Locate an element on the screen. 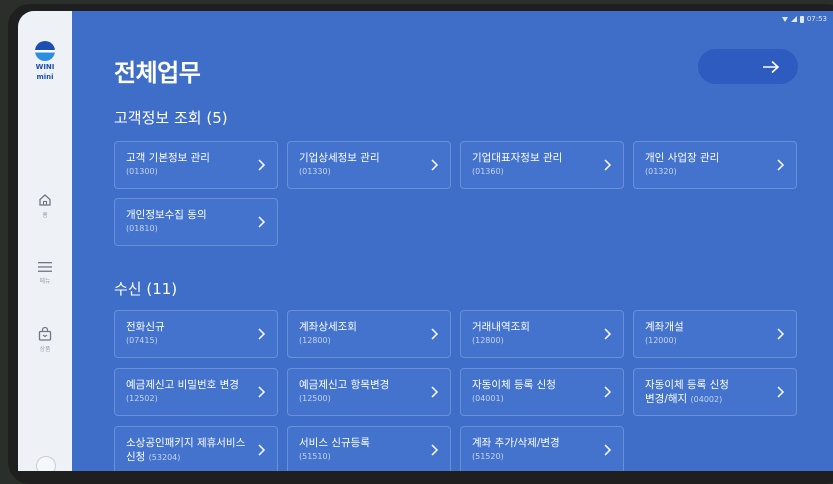  bag-icon is located at coordinates (45, 334).